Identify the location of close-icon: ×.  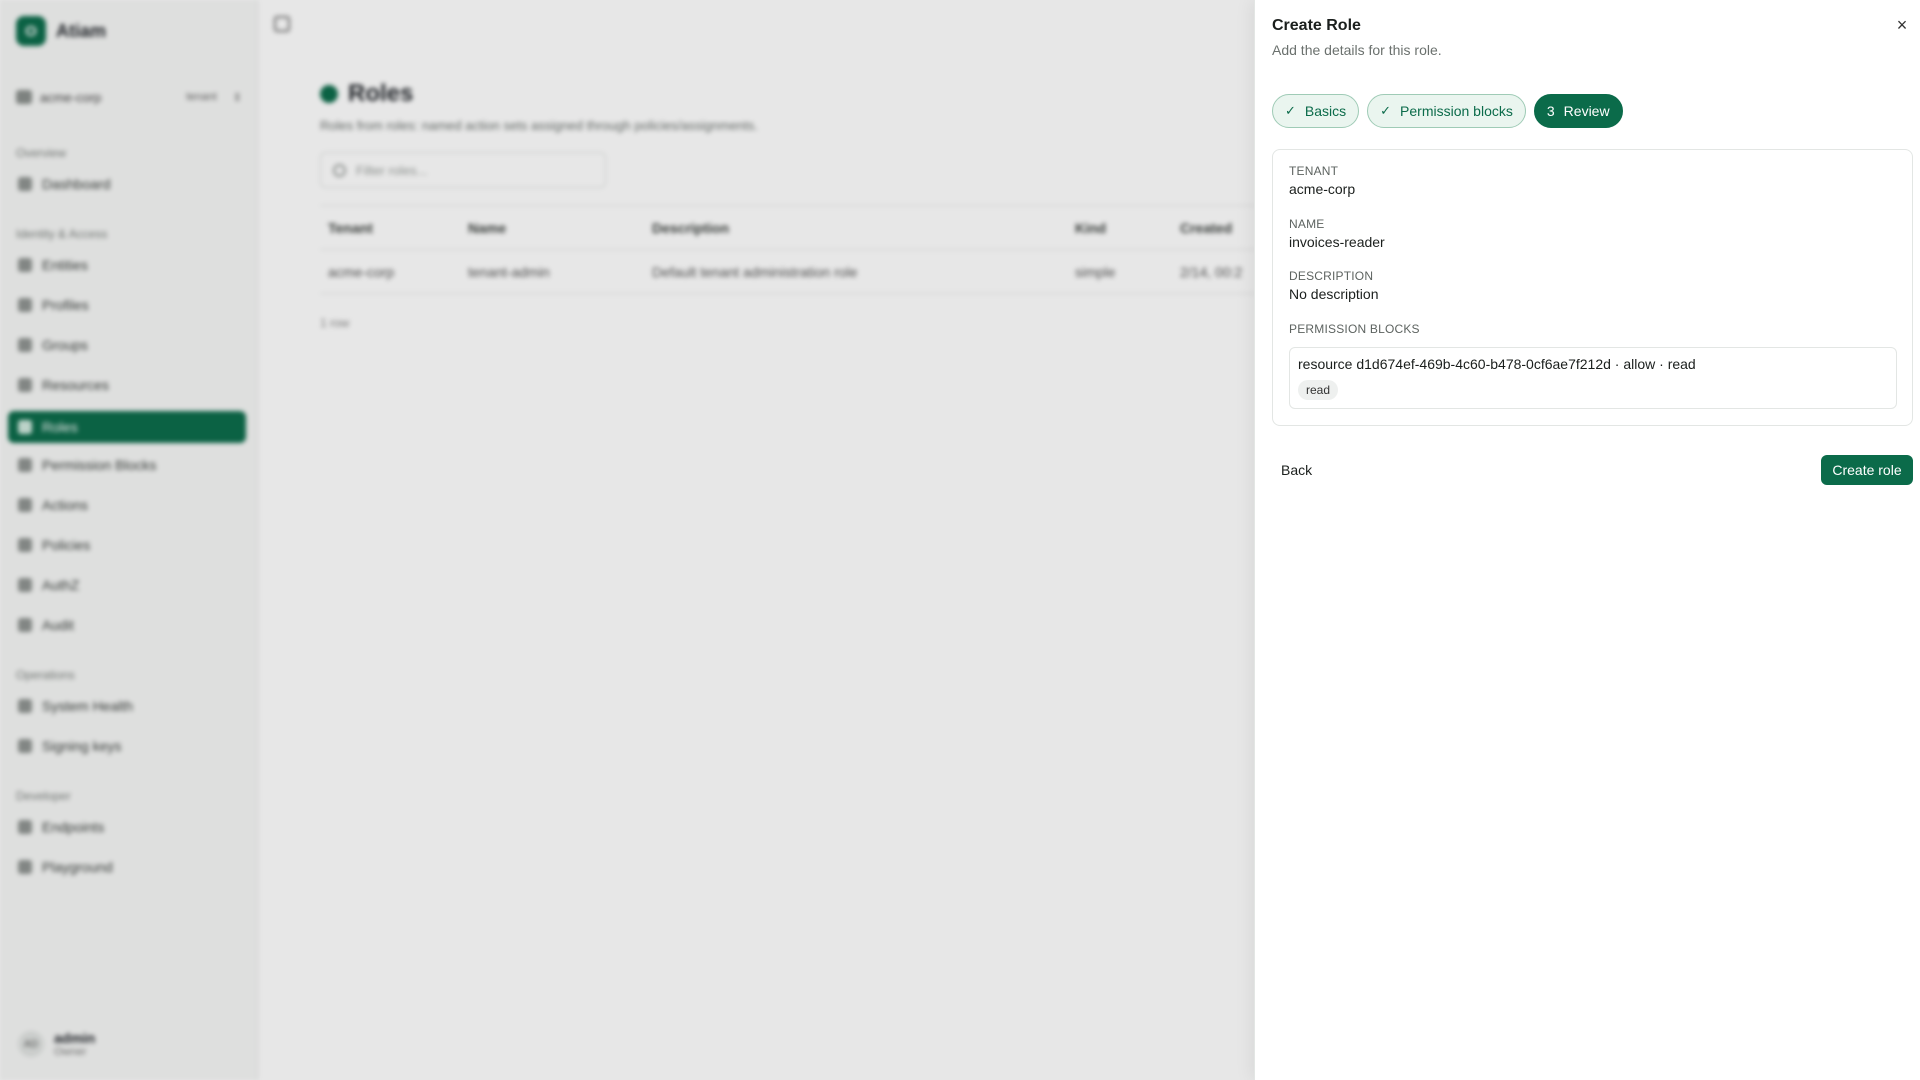
(1902, 25).